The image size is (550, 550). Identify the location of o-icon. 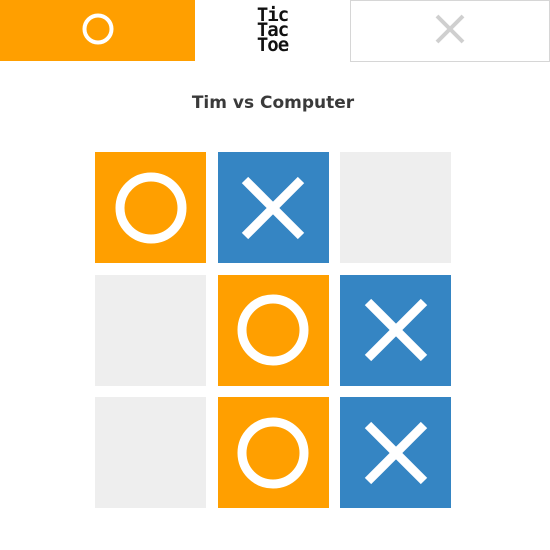
(98, 31).